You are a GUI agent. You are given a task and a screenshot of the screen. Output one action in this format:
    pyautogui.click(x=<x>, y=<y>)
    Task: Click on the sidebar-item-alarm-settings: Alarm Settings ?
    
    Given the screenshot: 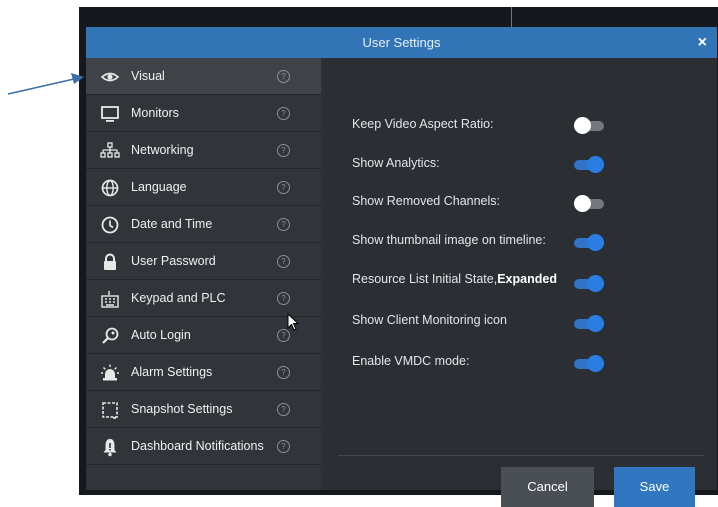 What is the action you would take?
    pyautogui.click(x=203, y=372)
    